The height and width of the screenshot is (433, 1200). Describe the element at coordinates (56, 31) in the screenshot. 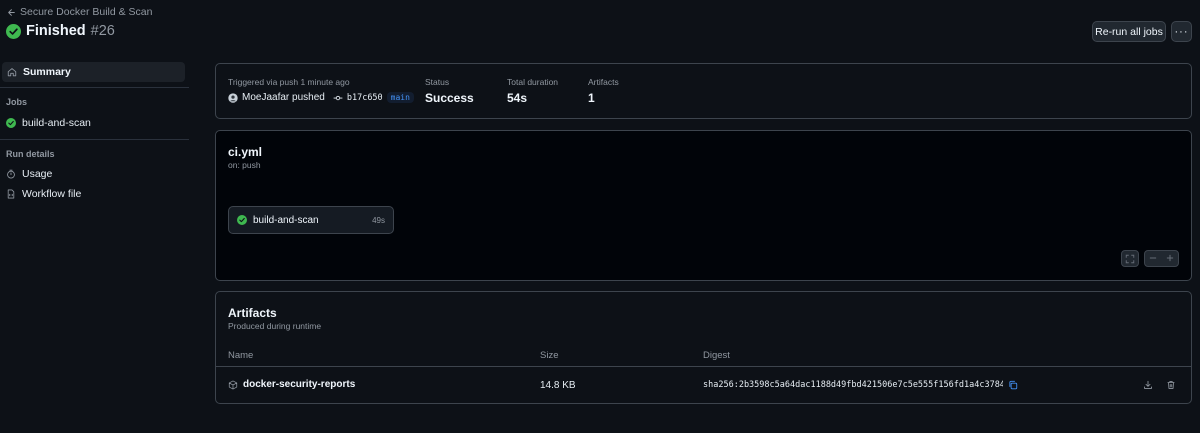

I see `run-status-title: Finished` at that location.